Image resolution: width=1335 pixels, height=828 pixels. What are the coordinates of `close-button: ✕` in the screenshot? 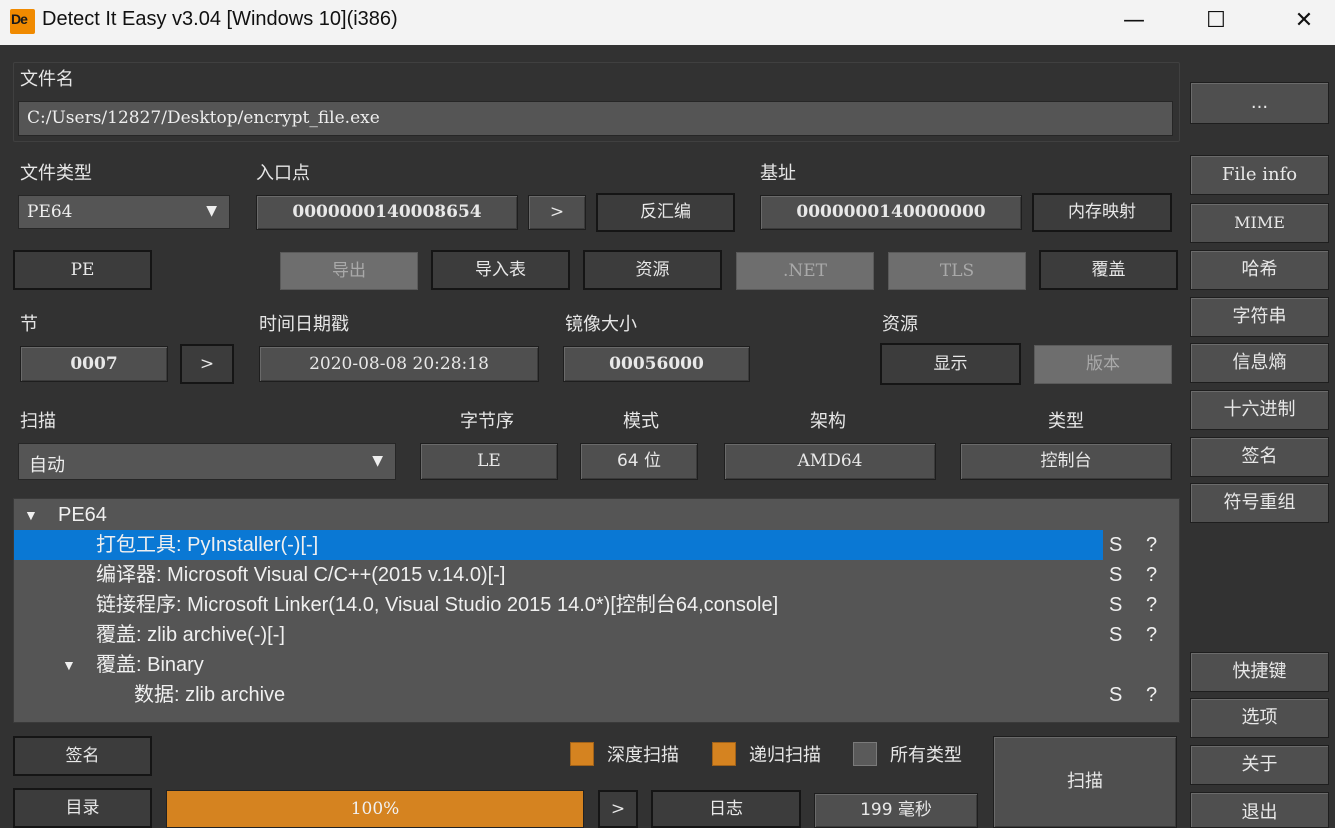 It's located at (1304, 21).